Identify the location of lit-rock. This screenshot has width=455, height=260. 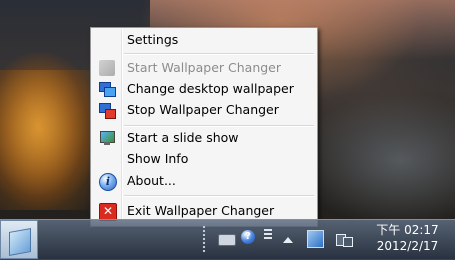
(47, 140).